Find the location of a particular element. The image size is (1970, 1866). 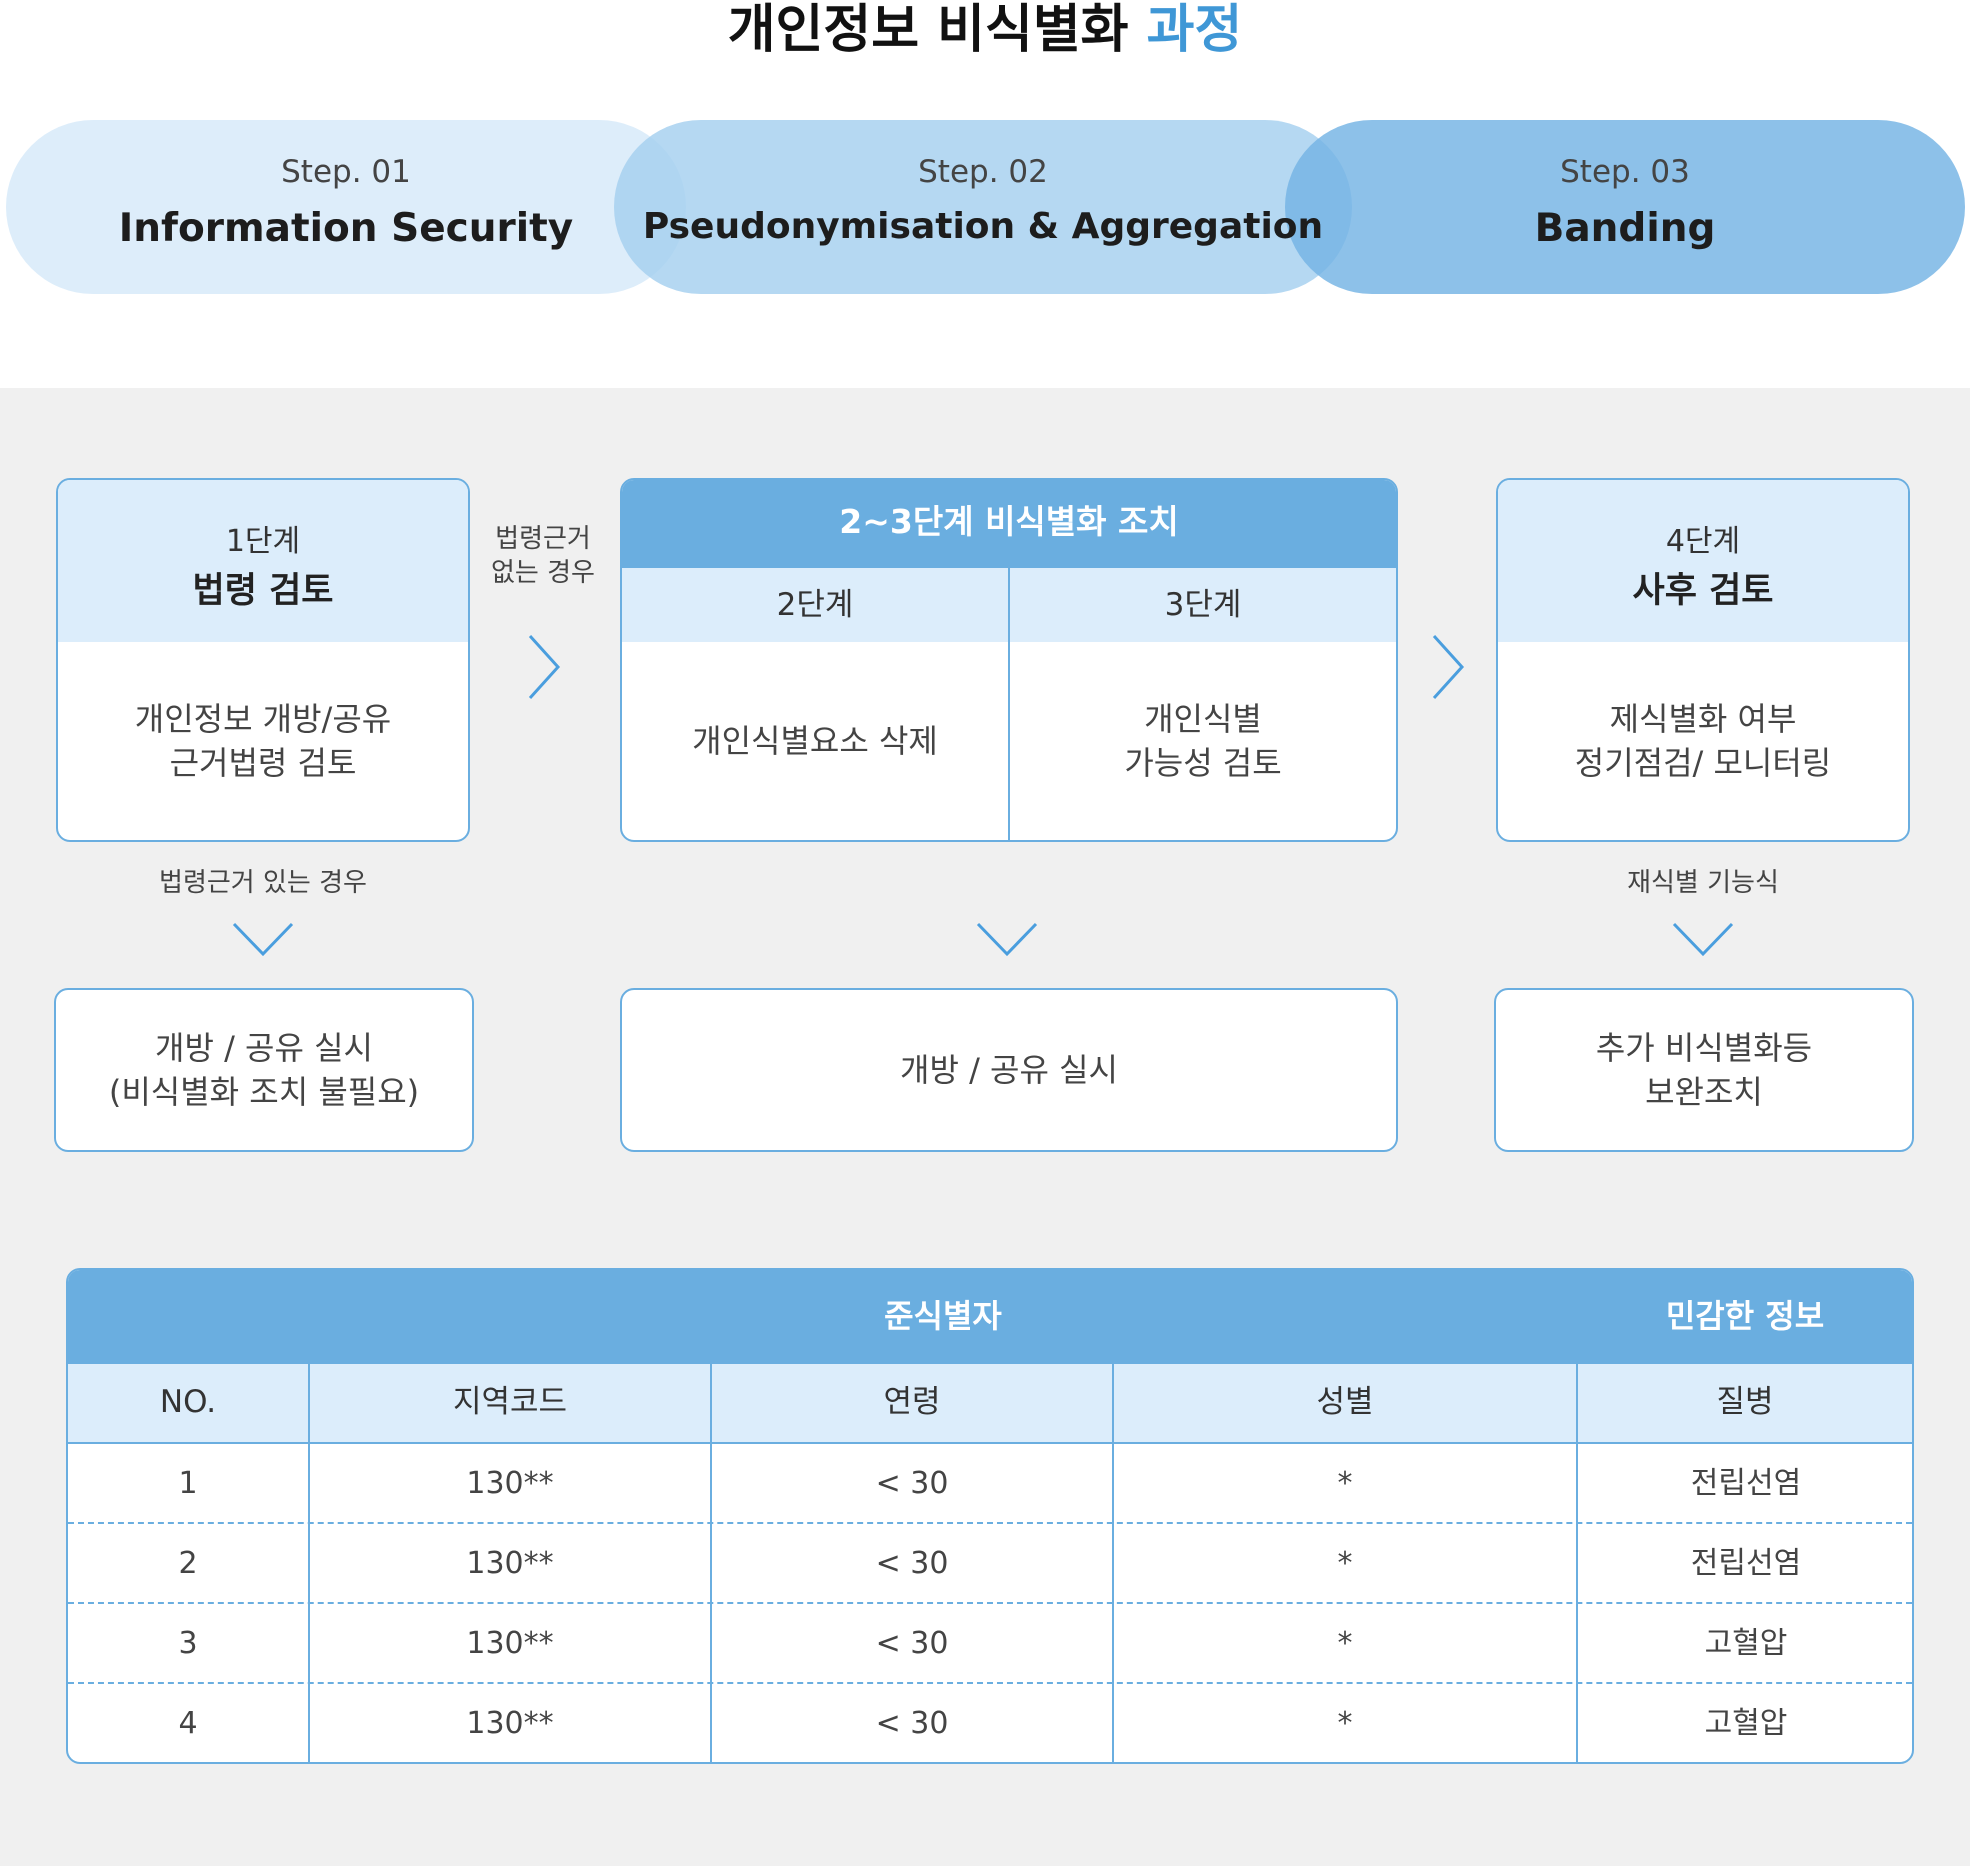

stage-1-label: 1단계 is located at coordinates (263, 541).